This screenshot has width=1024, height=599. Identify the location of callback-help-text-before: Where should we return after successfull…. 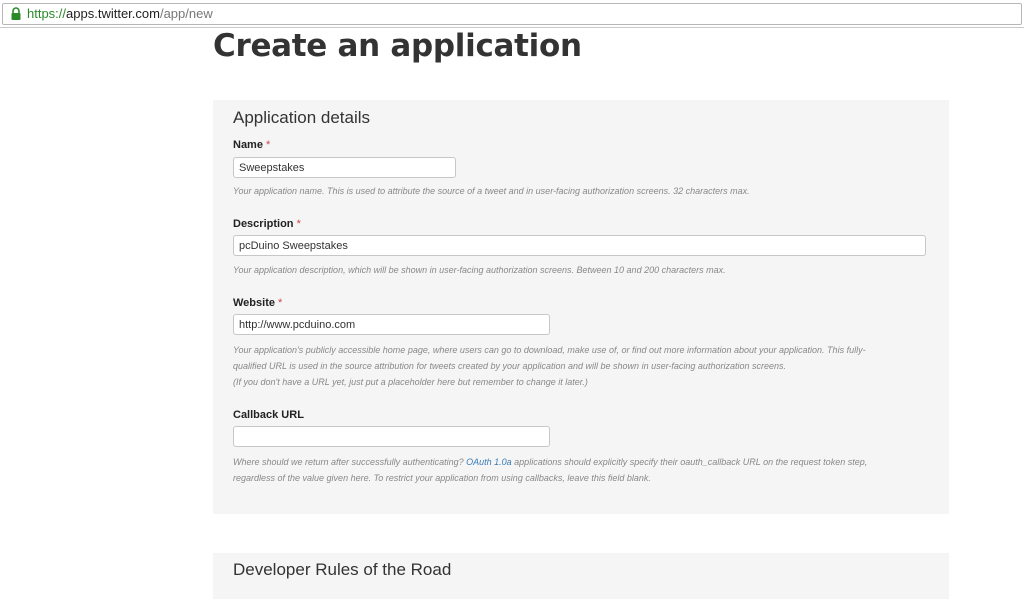
(350, 462).